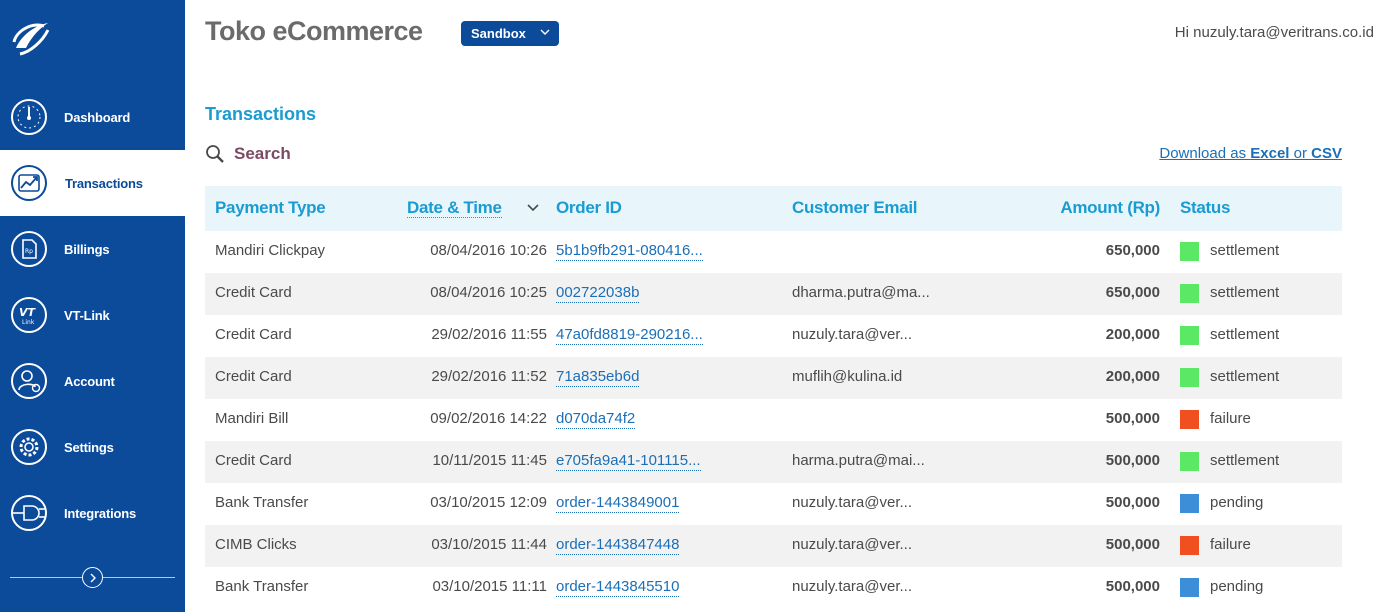 The width and height of the screenshot is (1383, 612). I want to click on cell-payment-type: Mandiri Bill, so click(252, 418).